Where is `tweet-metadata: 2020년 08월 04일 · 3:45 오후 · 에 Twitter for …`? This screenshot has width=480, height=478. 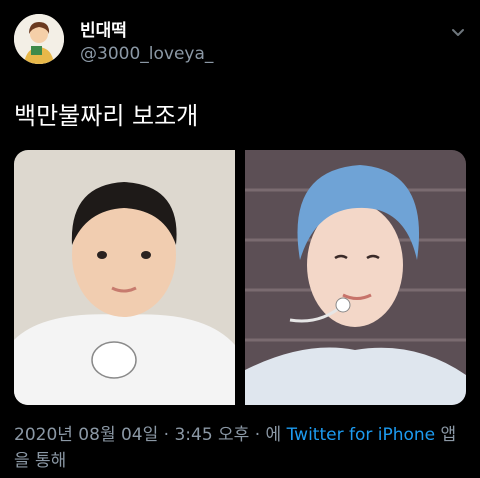 tweet-metadata: 2020년 08월 04일 · 3:45 오후 · 에 Twitter for … is located at coordinates (240, 448).